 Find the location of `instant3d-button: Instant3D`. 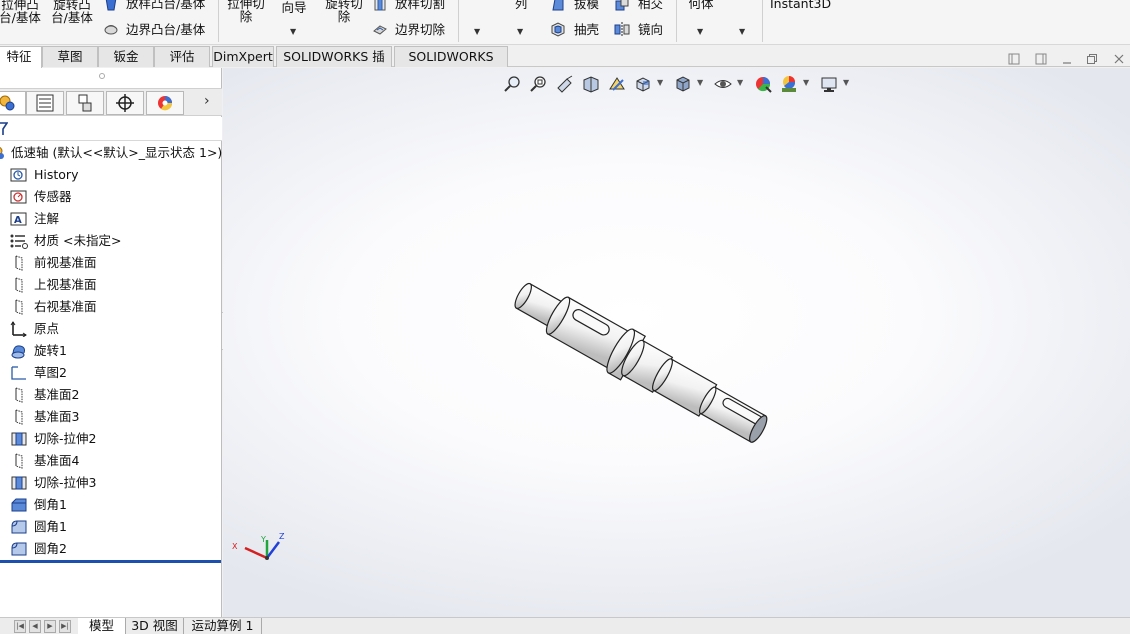

instant3d-button: Instant3D is located at coordinates (800, 5).